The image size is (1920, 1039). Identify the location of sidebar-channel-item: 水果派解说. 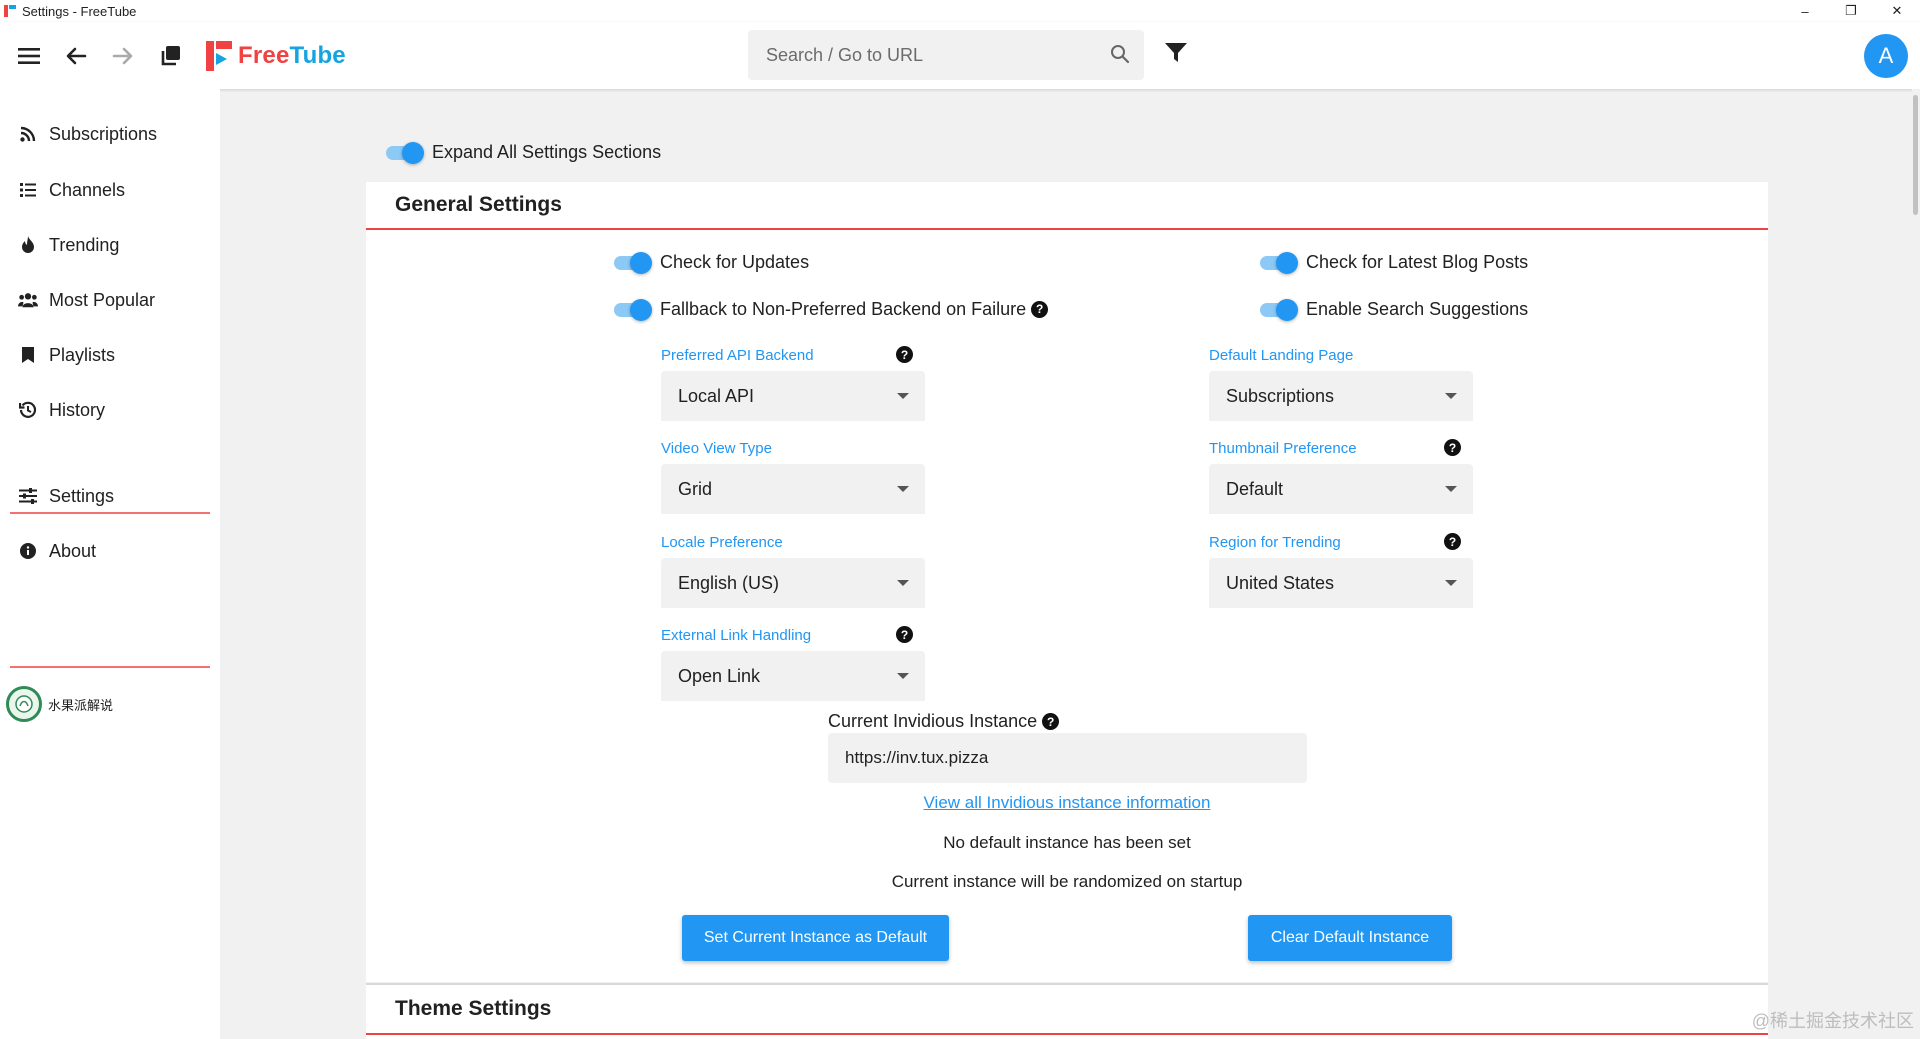
(59, 704).